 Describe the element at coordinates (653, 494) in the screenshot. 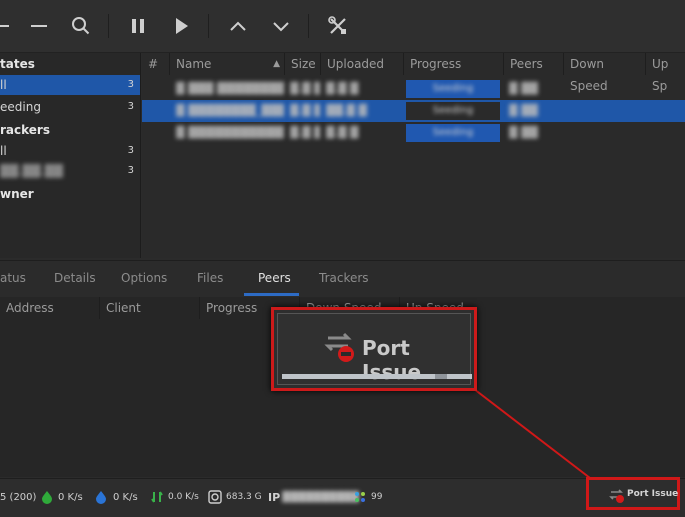

I see `port-issue-label: Port Issue` at that location.